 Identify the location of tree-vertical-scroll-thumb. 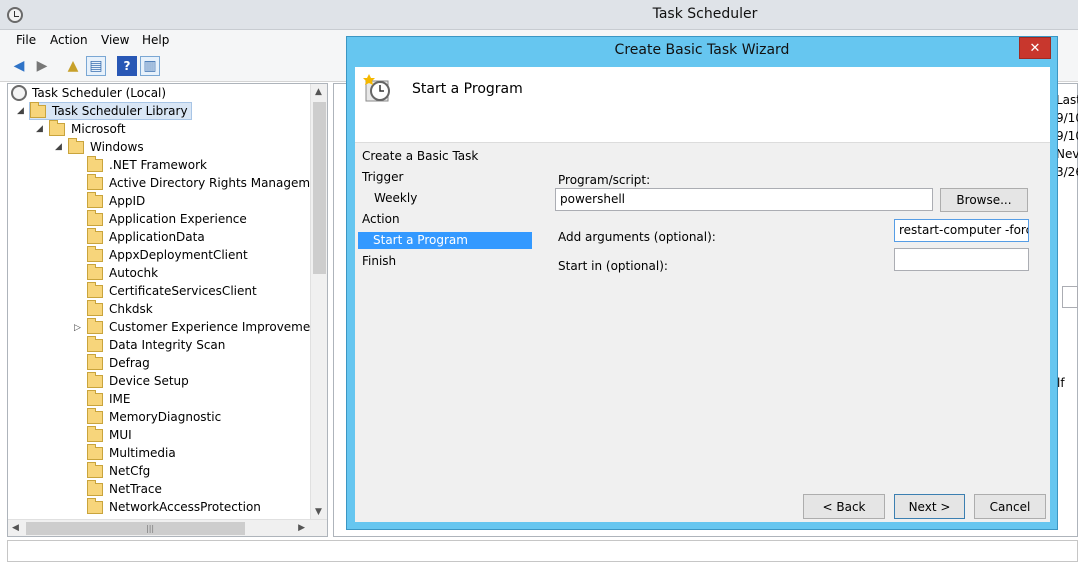
(319, 188).